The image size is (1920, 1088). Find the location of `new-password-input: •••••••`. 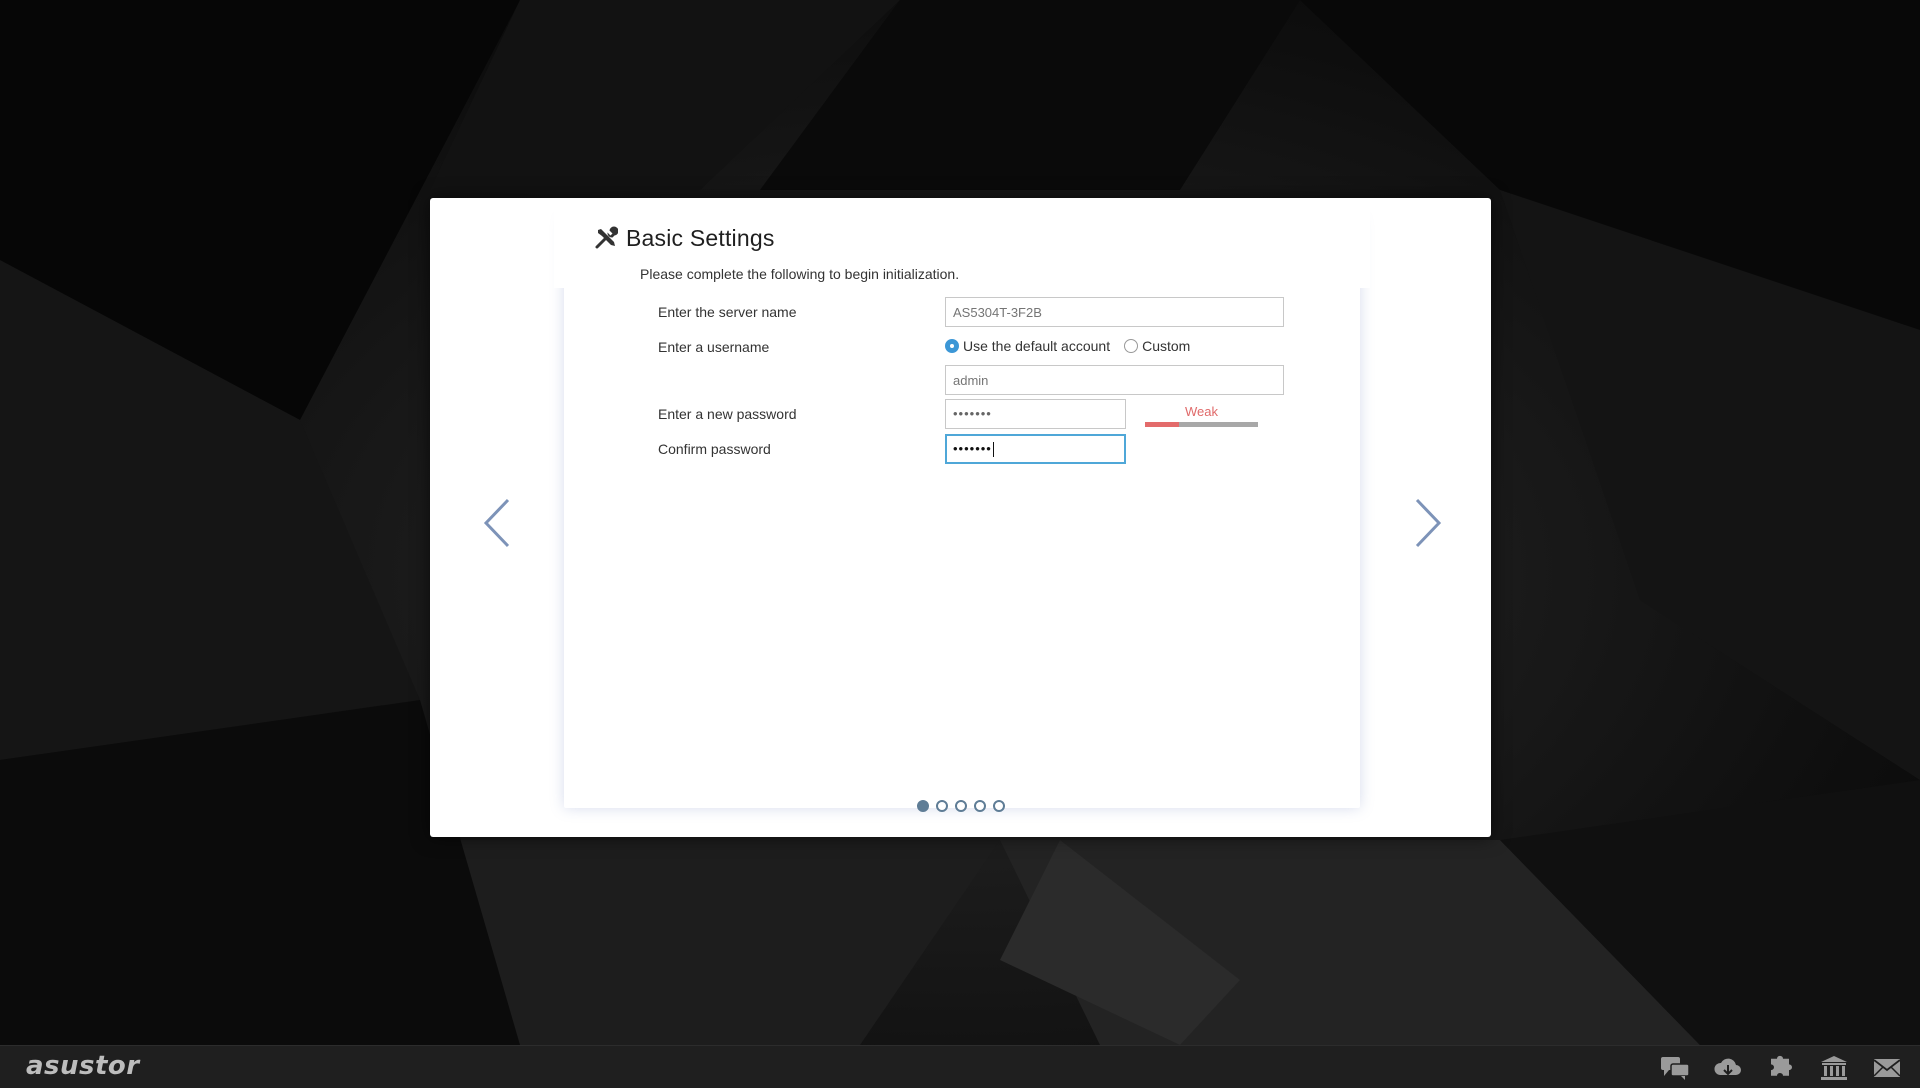

new-password-input: ••••••• is located at coordinates (1035, 414).